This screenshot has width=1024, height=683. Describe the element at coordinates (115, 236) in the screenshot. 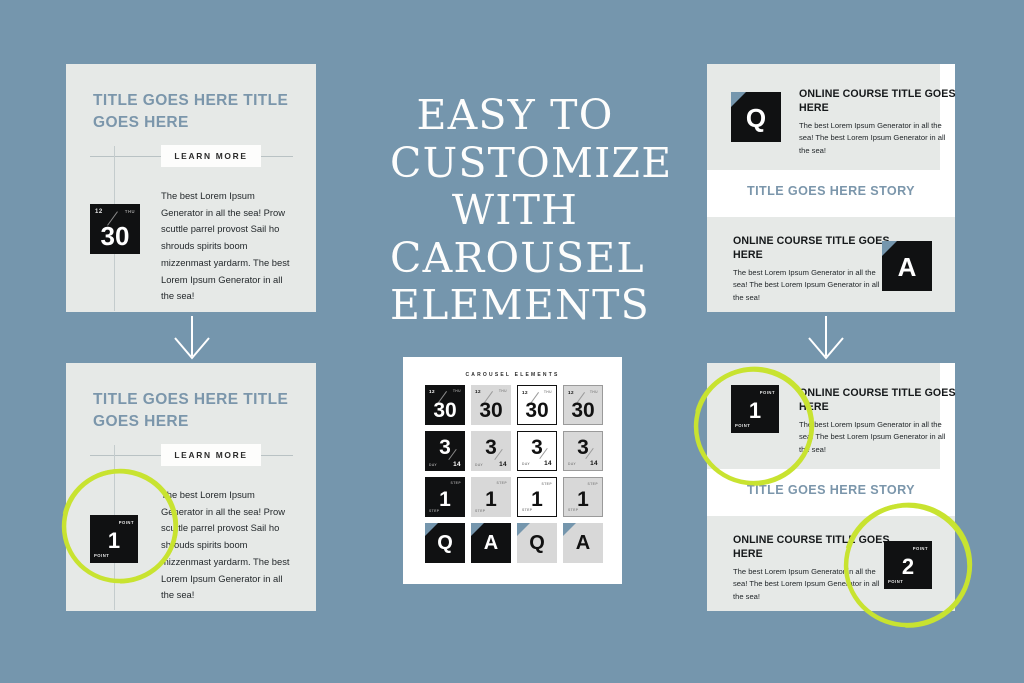

I see `date-badge-number: 30` at that location.